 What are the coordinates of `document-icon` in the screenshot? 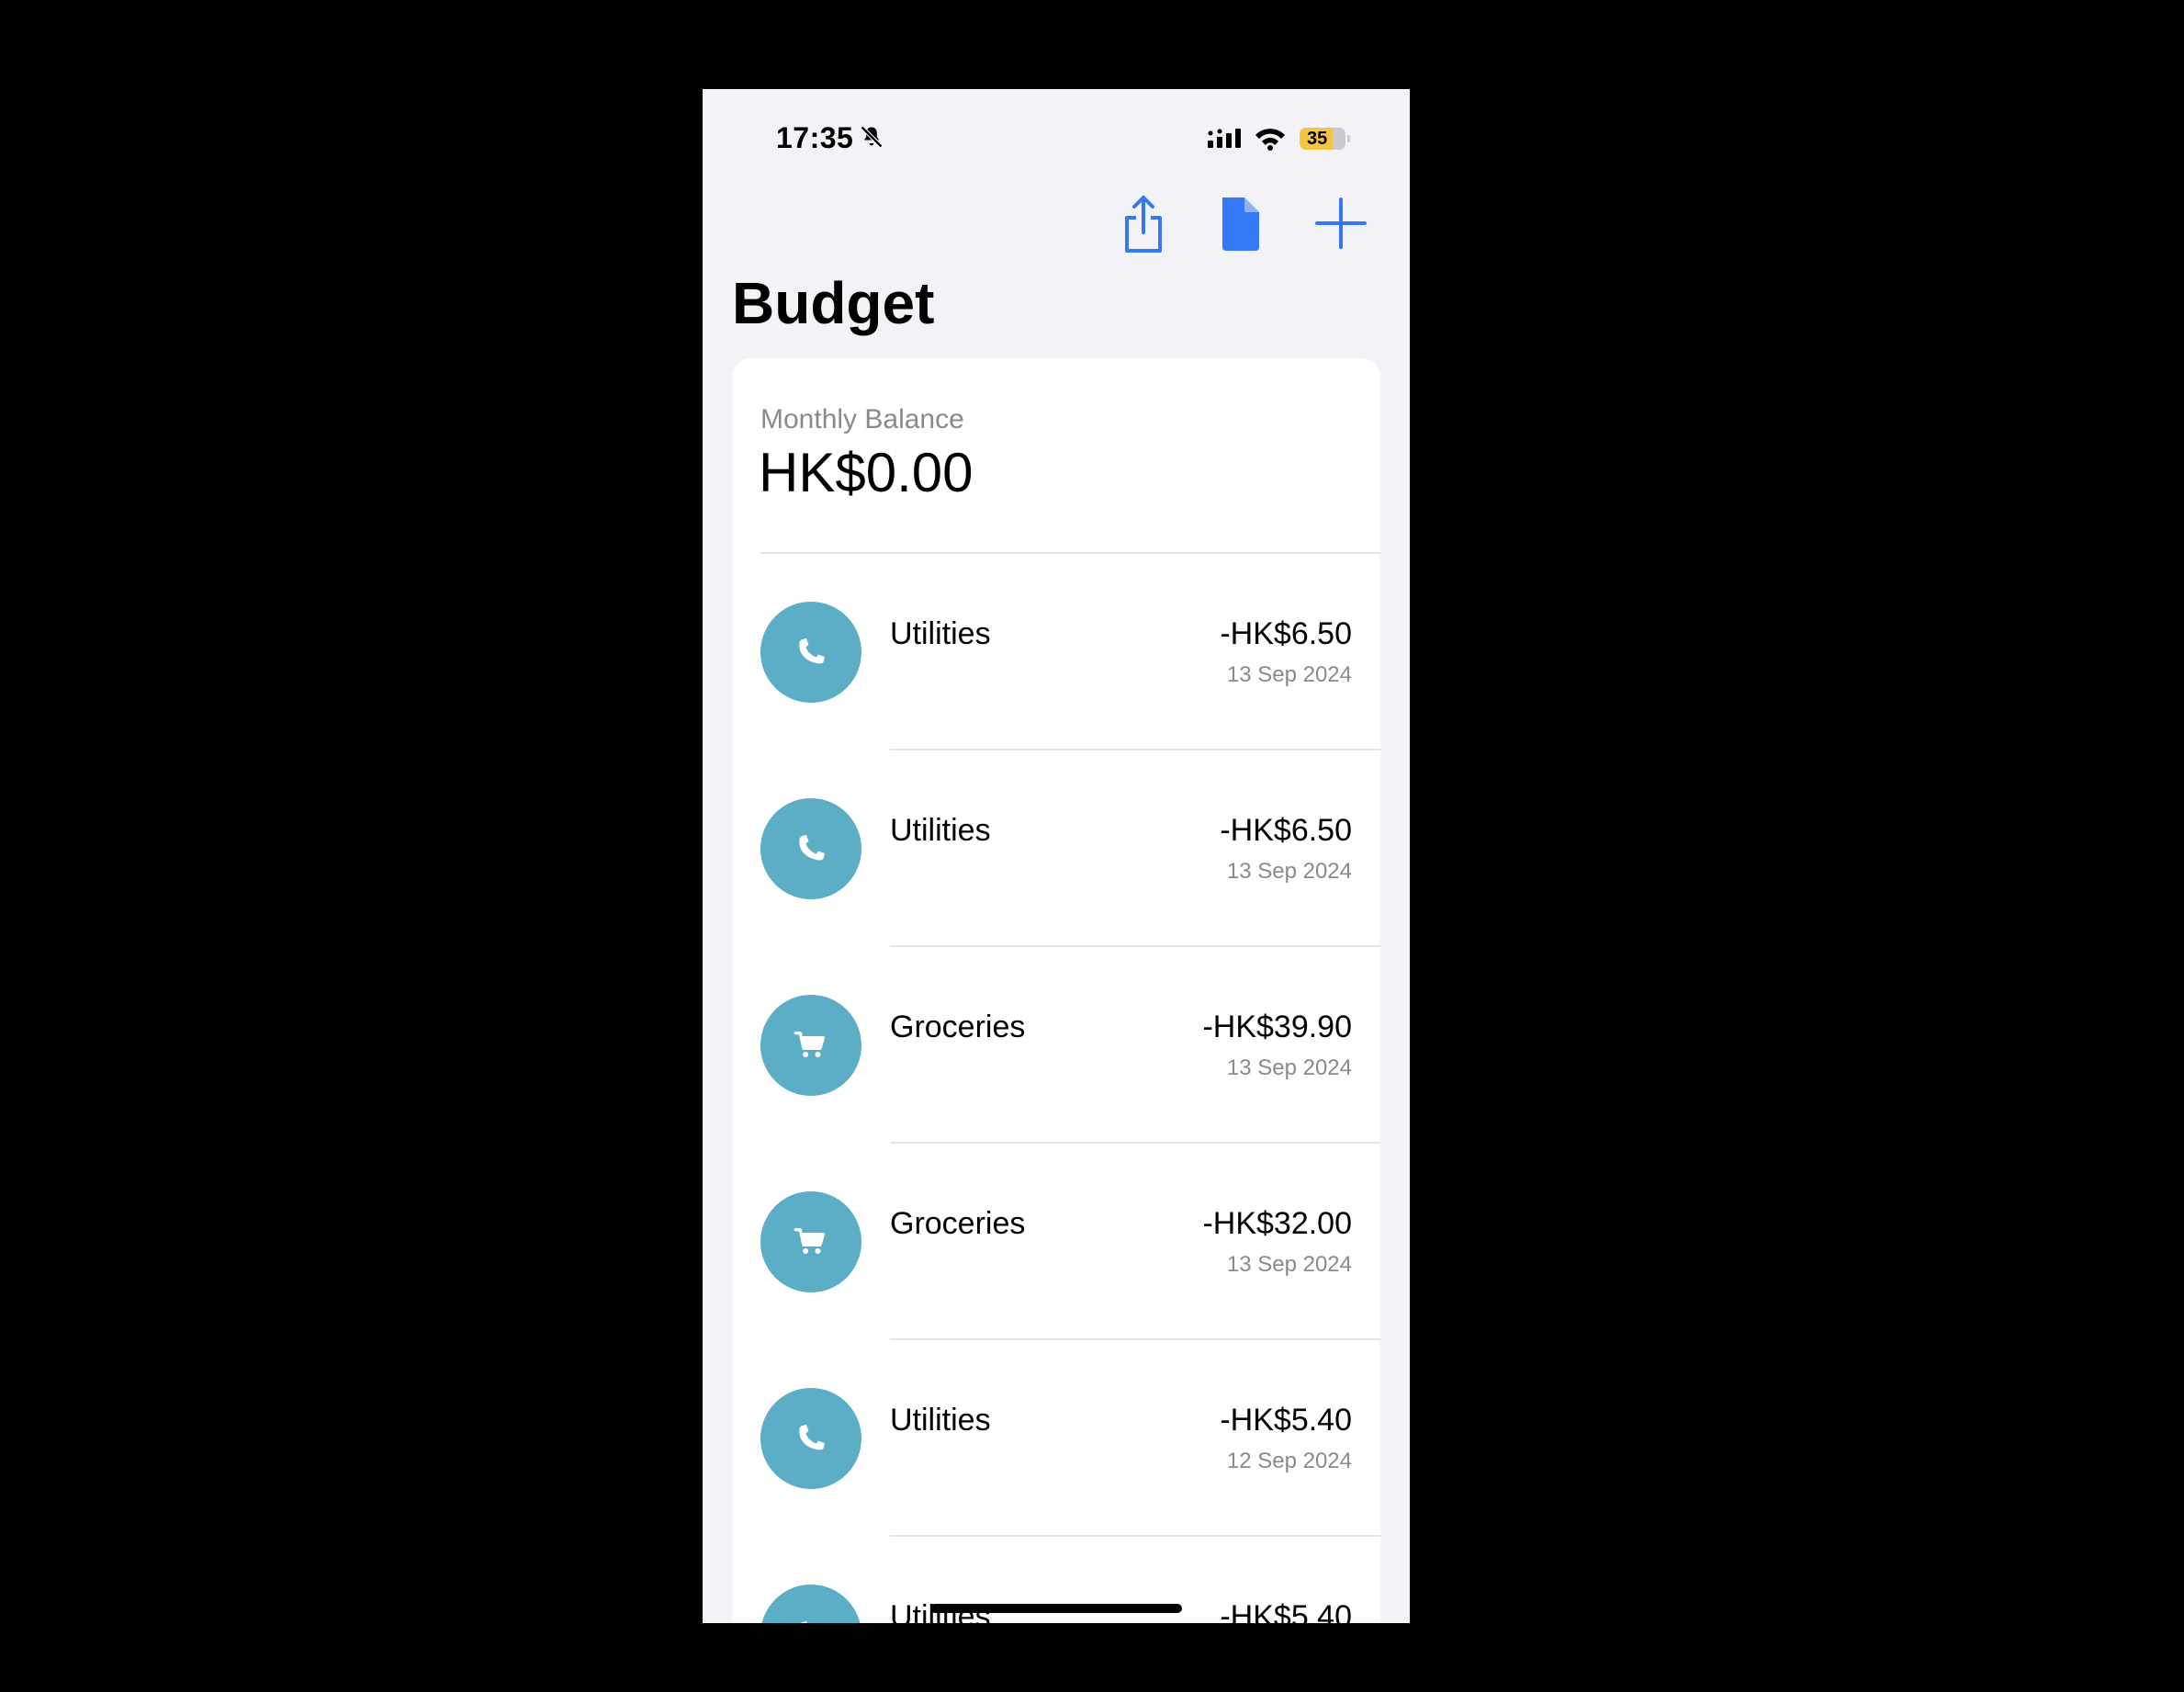 It's located at (1240, 224).